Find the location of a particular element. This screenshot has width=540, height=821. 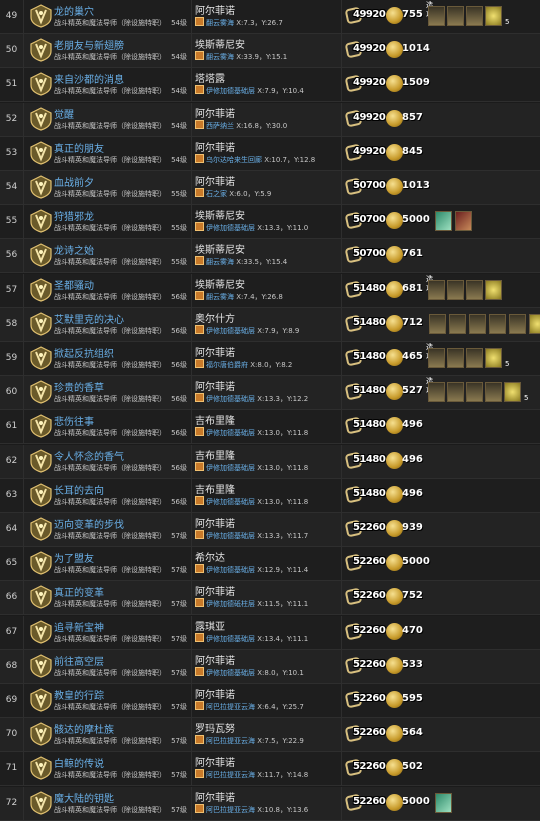

quest-name-link: 血战前夕 is located at coordinates (74, 181).